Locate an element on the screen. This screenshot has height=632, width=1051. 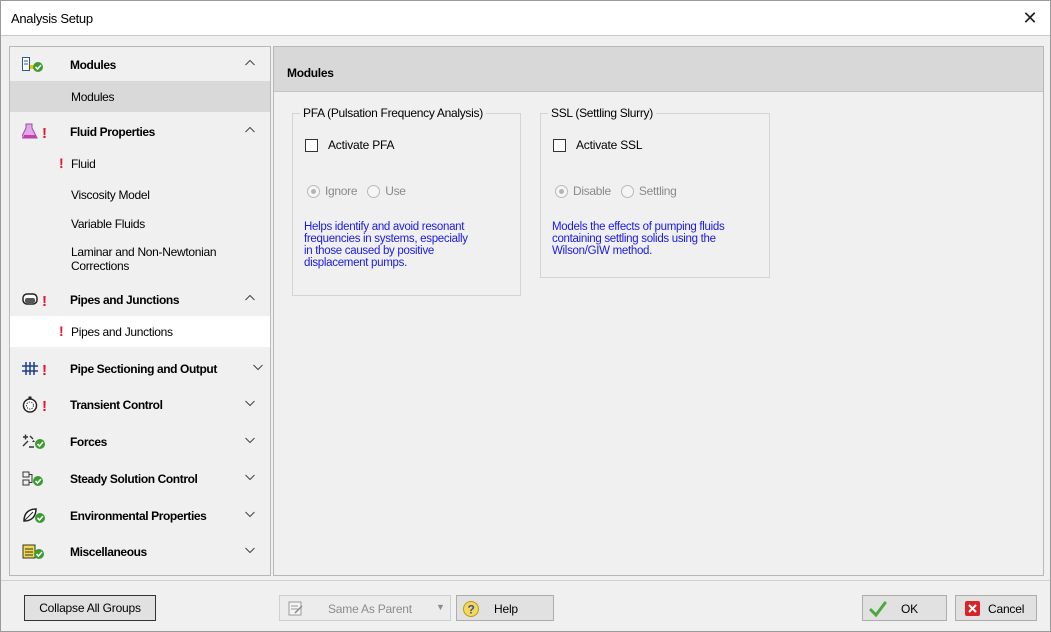
sidebar-item-label: Viscosity Model is located at coordinates (110, 195).